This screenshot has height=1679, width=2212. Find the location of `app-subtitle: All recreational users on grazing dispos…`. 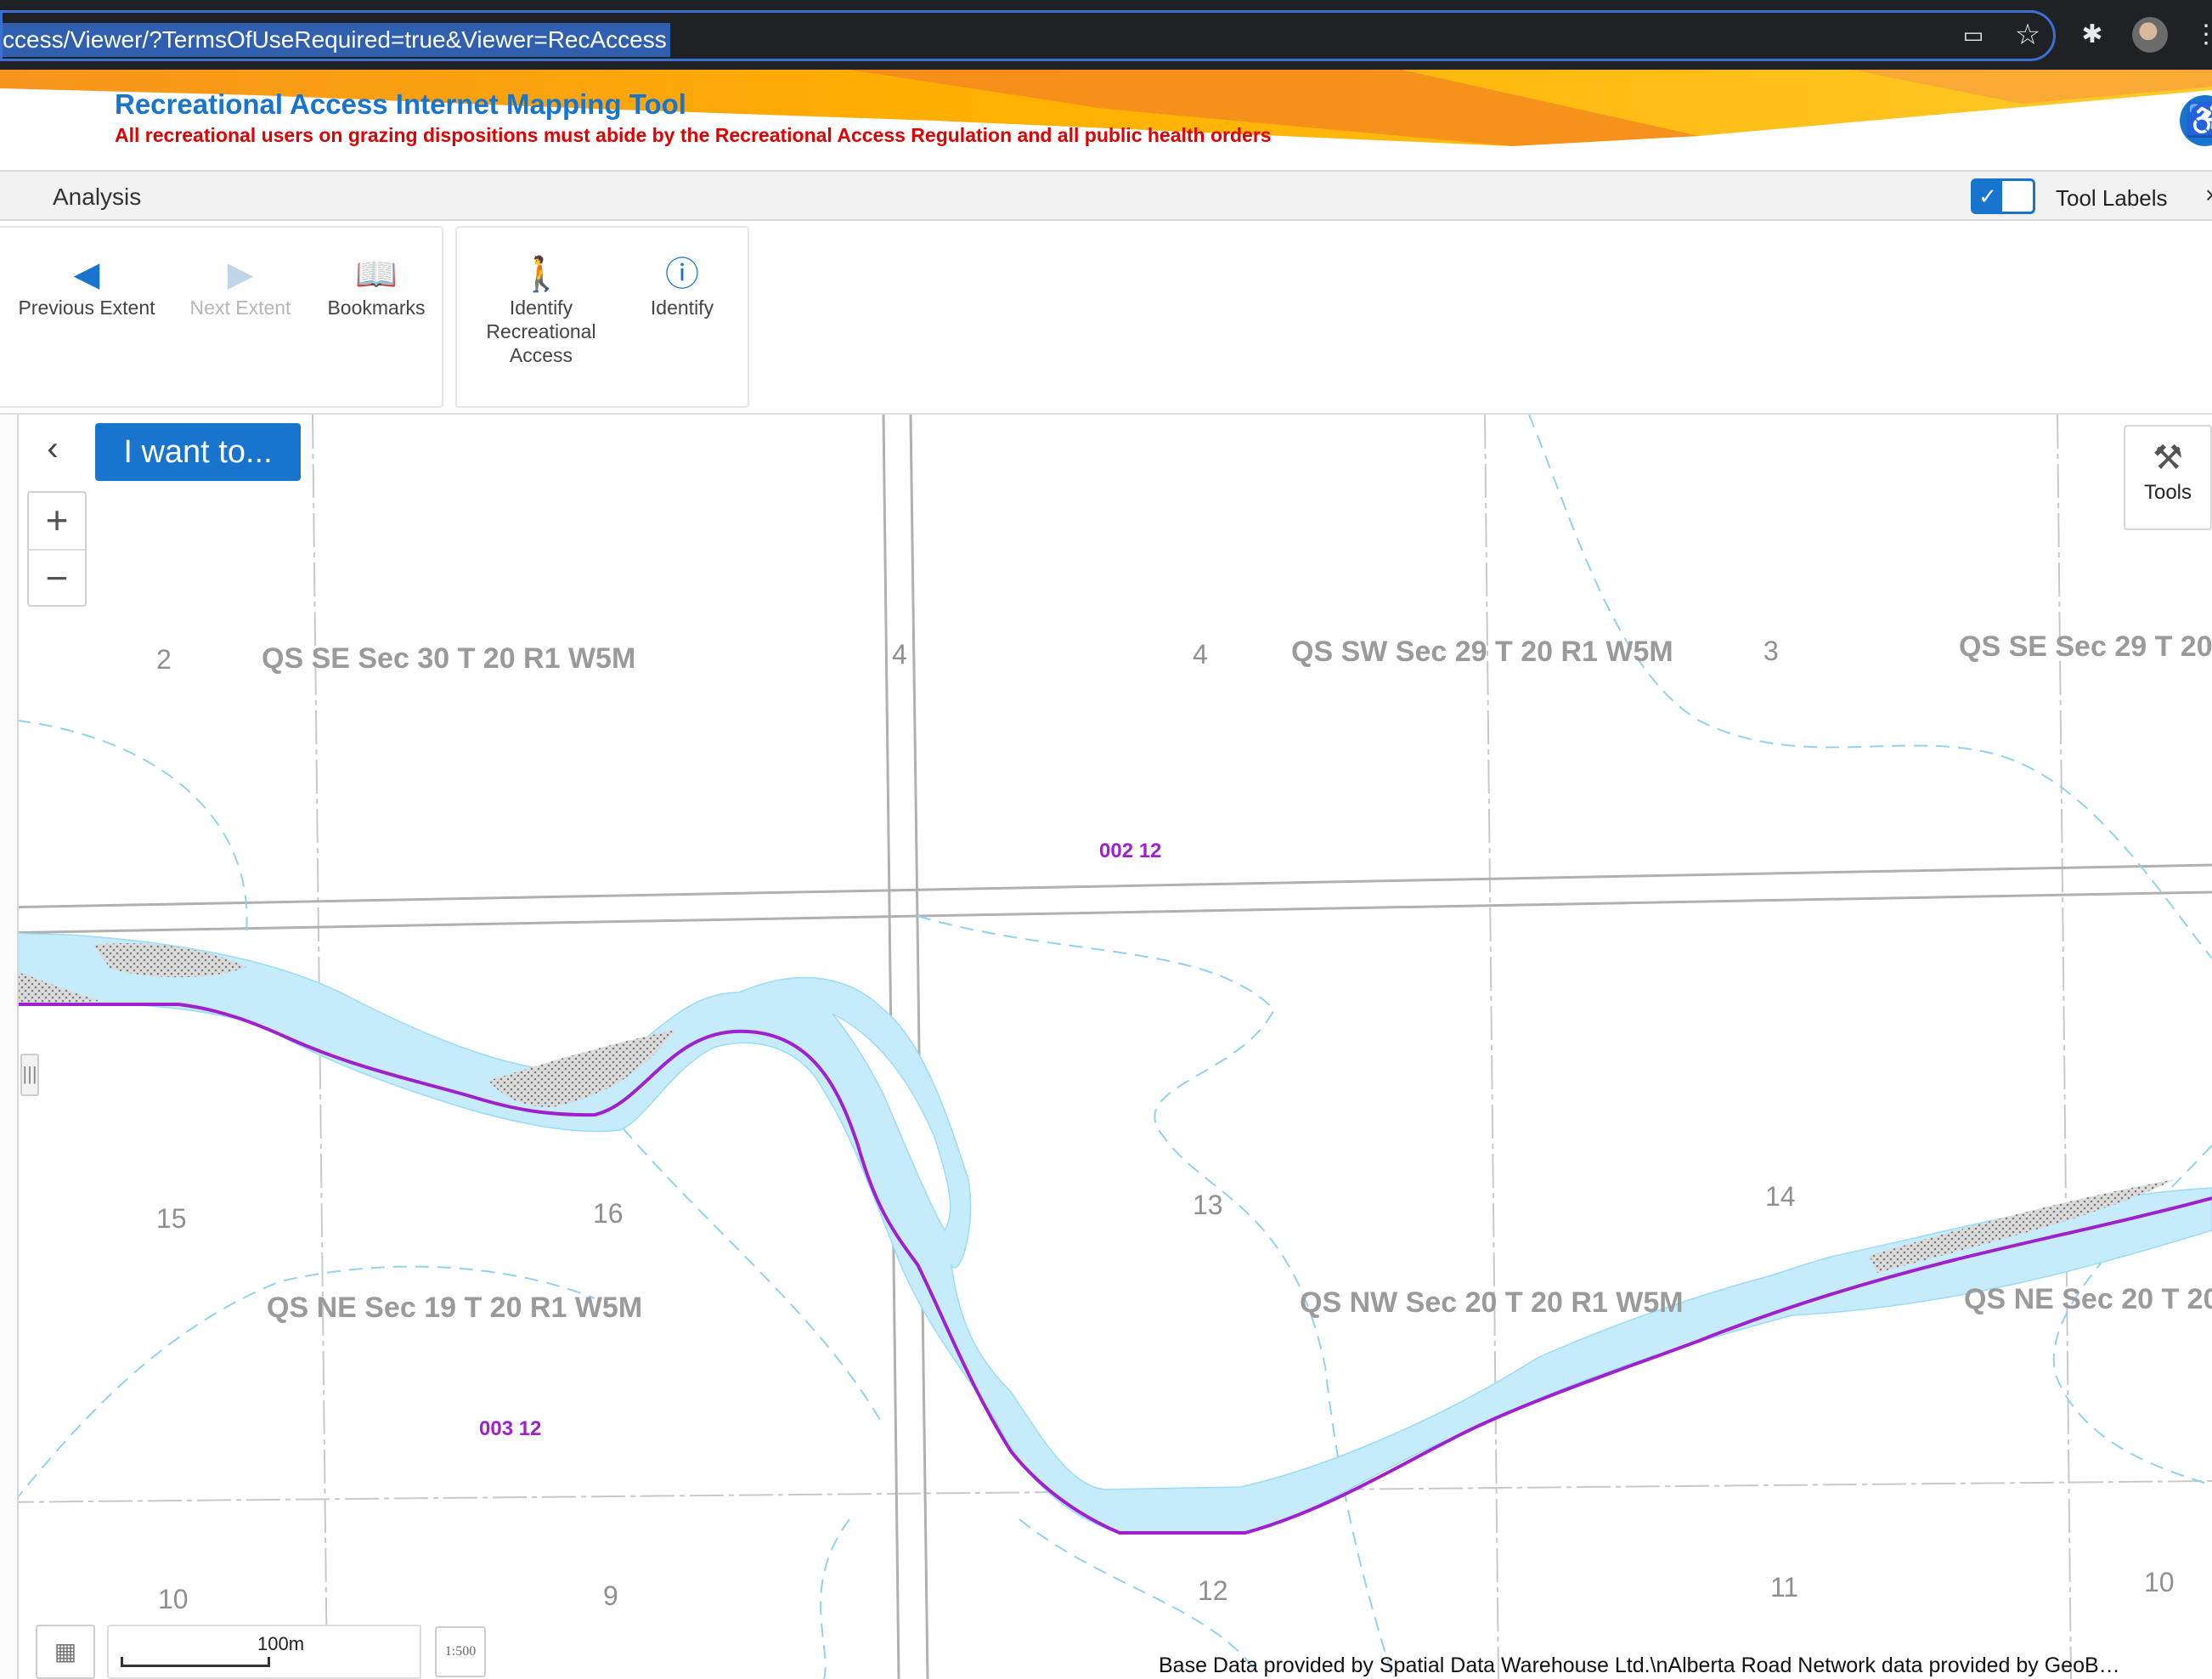

app-subtitle: All recreational users on grazing dispos… is located at coordinates (694, 135).